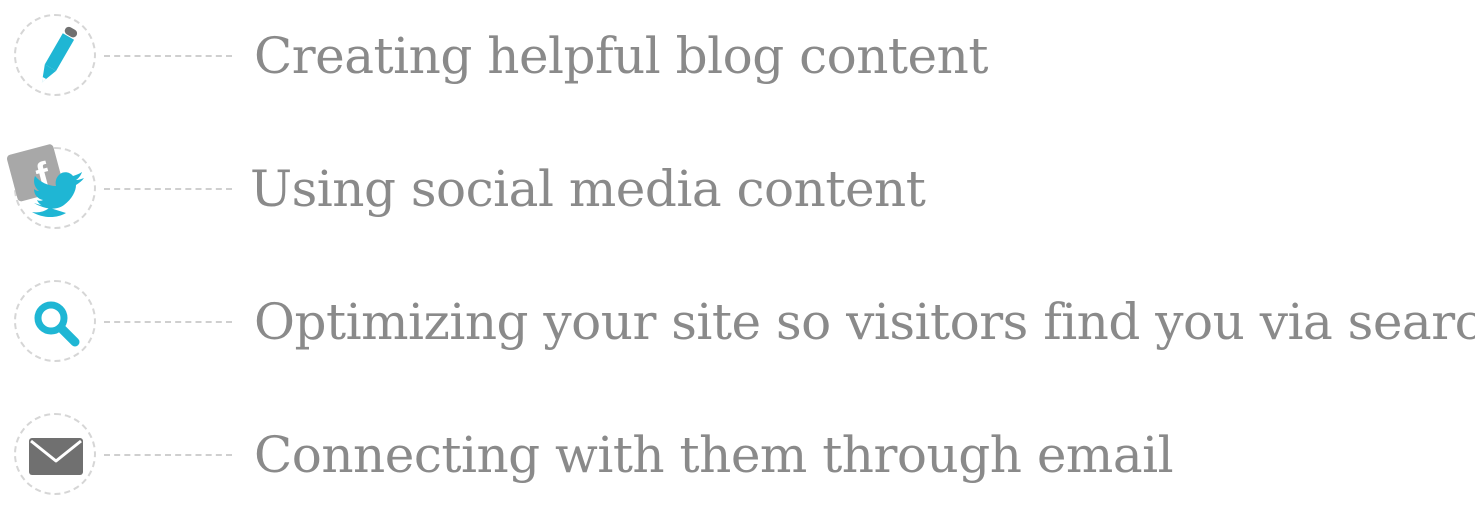 The height and width of the screenshot is (511, 1475). What do you see at coordinates (714, 455) in the screenshot?
I see `item-label: Connecting with them through email` at bounding box center [714, 455].